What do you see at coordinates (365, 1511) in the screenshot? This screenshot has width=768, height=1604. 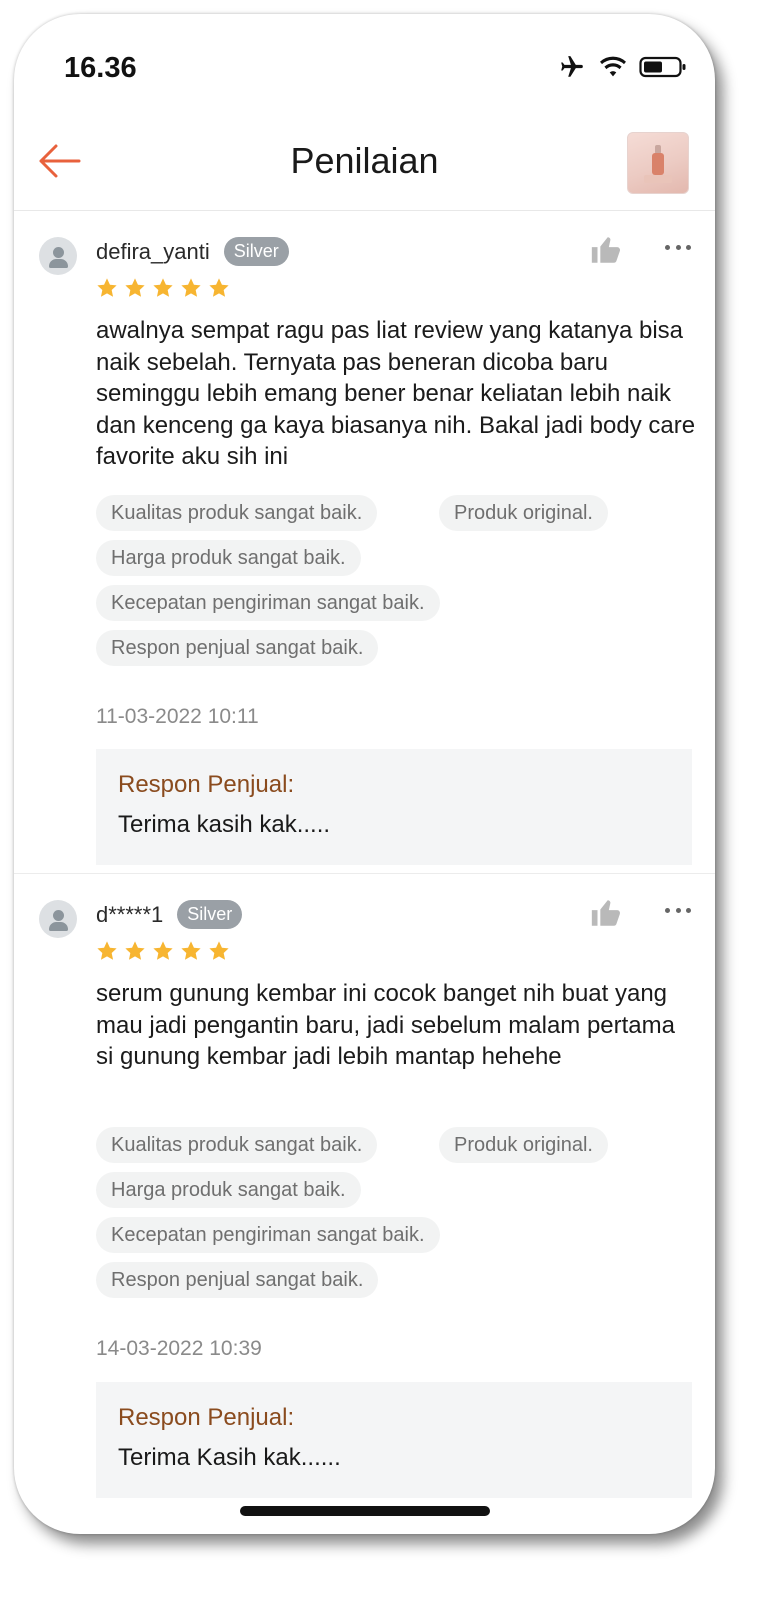 I see `home-indicator` at bounding box center [365, 1511].